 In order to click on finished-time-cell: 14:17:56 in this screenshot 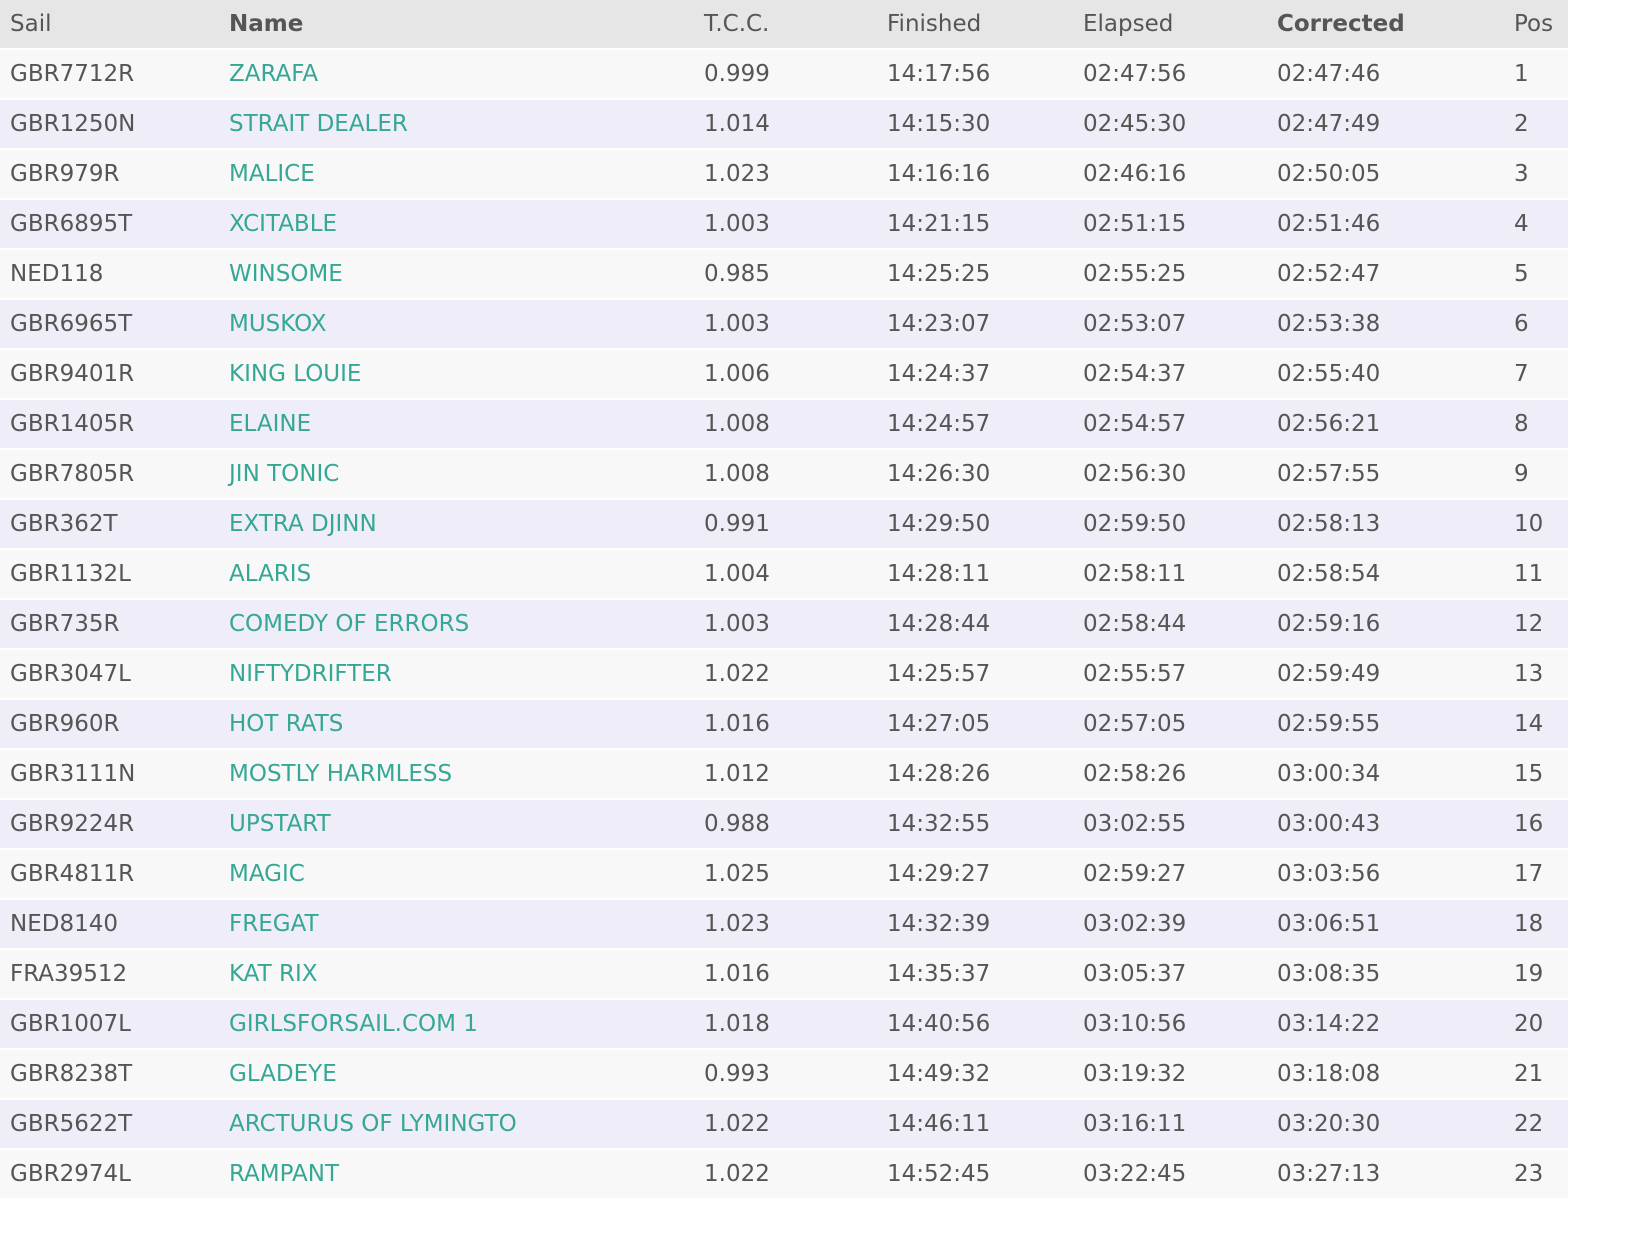, I will do `click(975, 73)`.